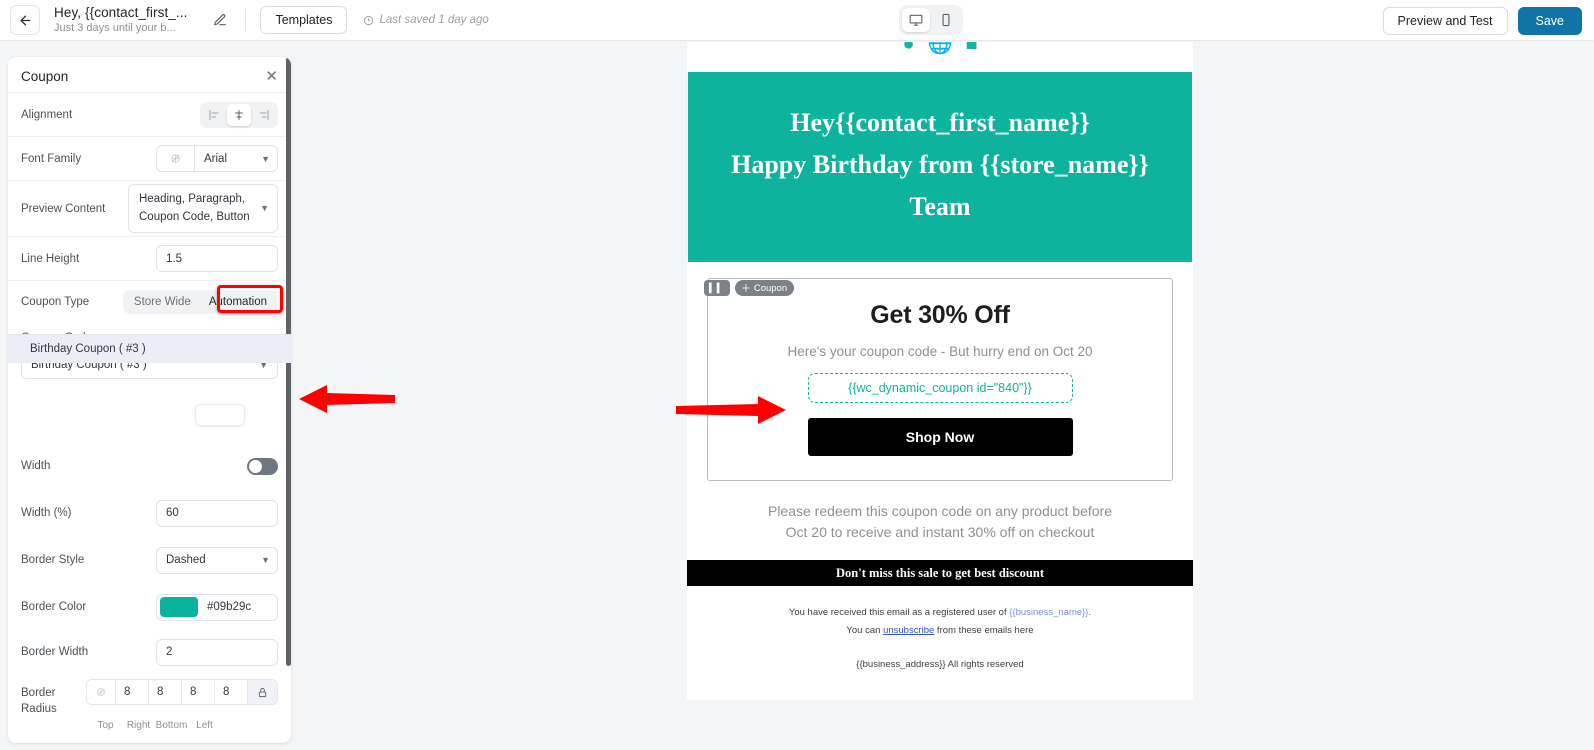  Describe the element at coordinates (262, 466) in the screenshot. I see `width-toggle-switch` at that location.